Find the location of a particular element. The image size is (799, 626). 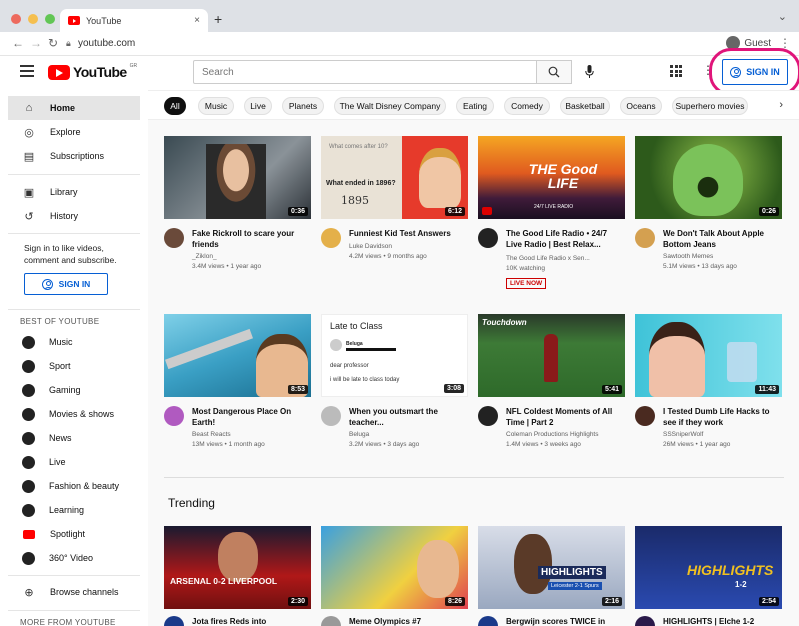

chip-comedy: Comedy is located at coordinates (527, 106).